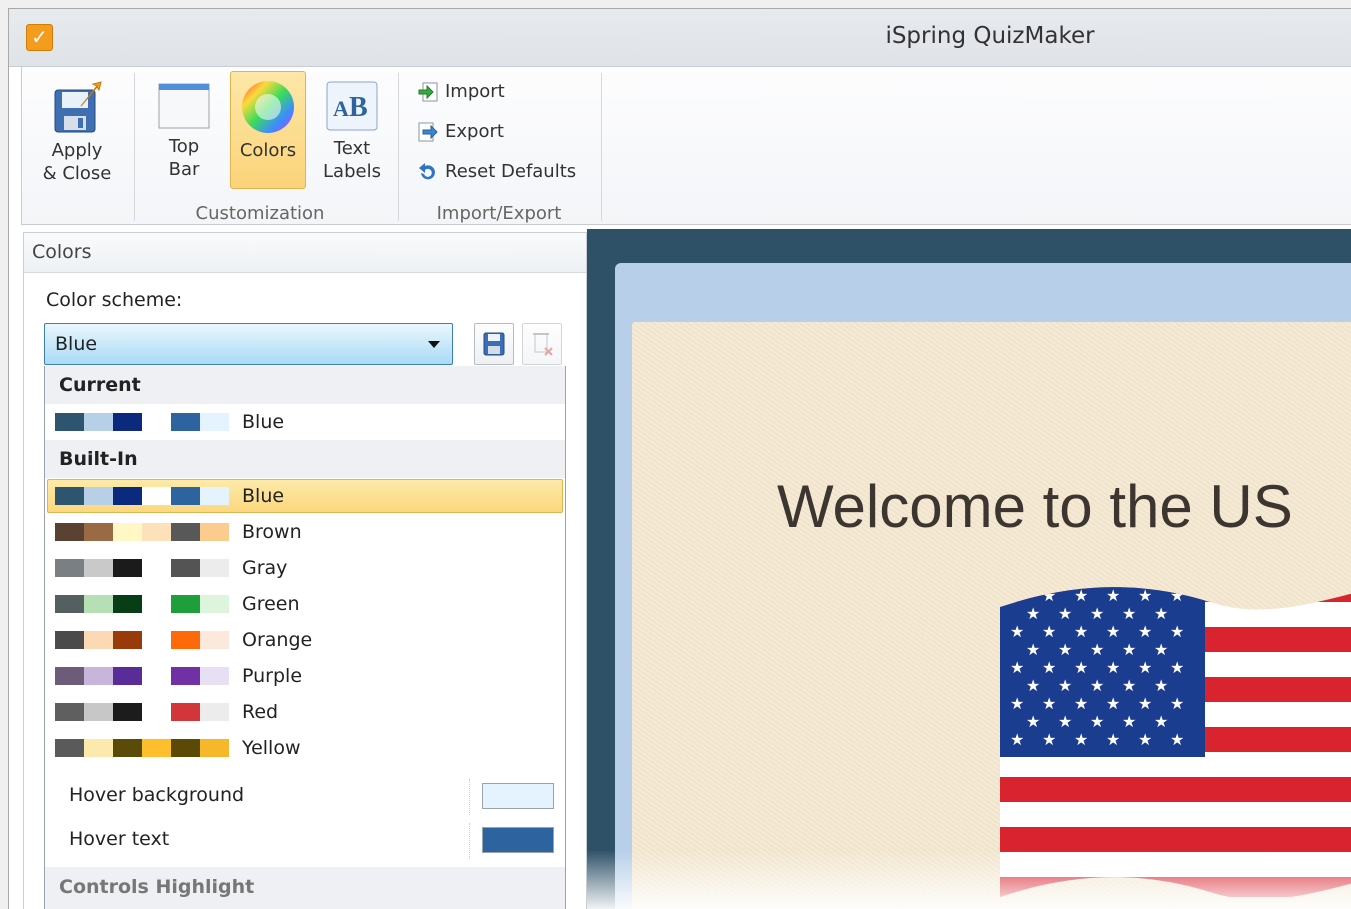 Image resolution: width=1351 pixels, height=909 pixels. Describe the element at coordinates (272, 676) in the screenshot. I see `scheme-name: Purple` at that location.